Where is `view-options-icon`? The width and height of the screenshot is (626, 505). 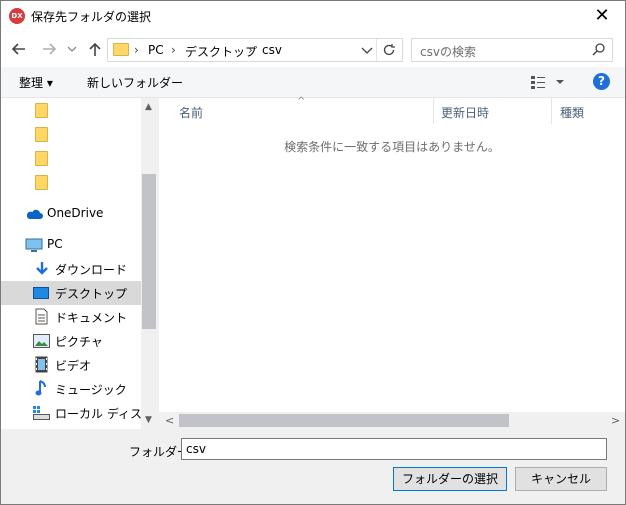 view-options-icon is located at coordinates (549, 82).